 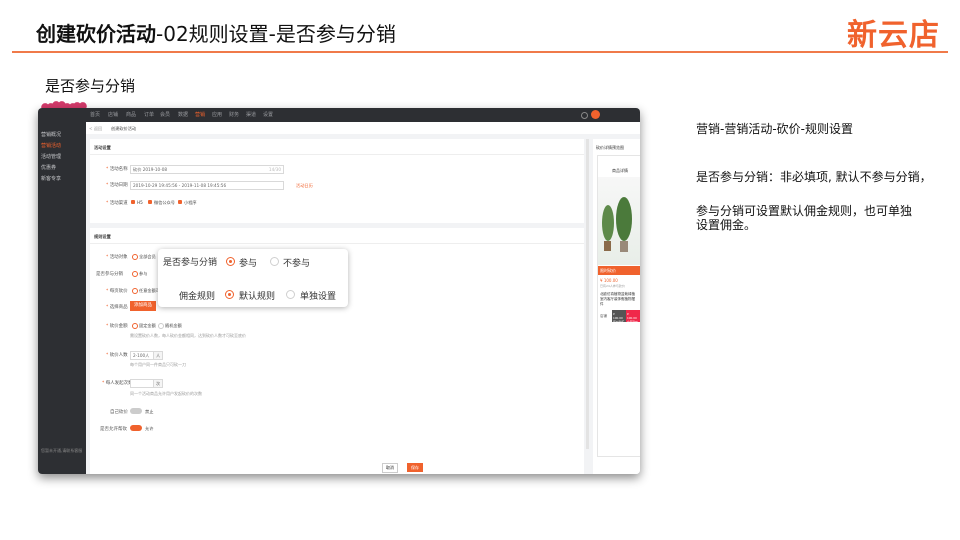 I want to click on sidebar-item: 营销概况, so click(x=51, y=134).